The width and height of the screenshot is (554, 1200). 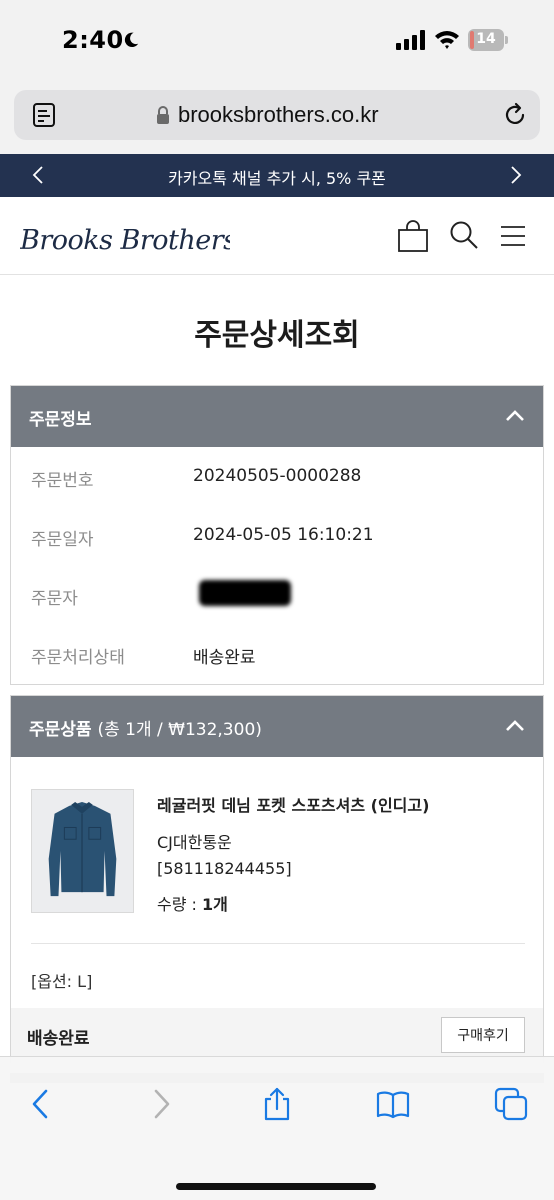 What do you see at coordinates (276, 1186) in the screenshot?
I see `home-indicator` at bounding box center [276, 1186].